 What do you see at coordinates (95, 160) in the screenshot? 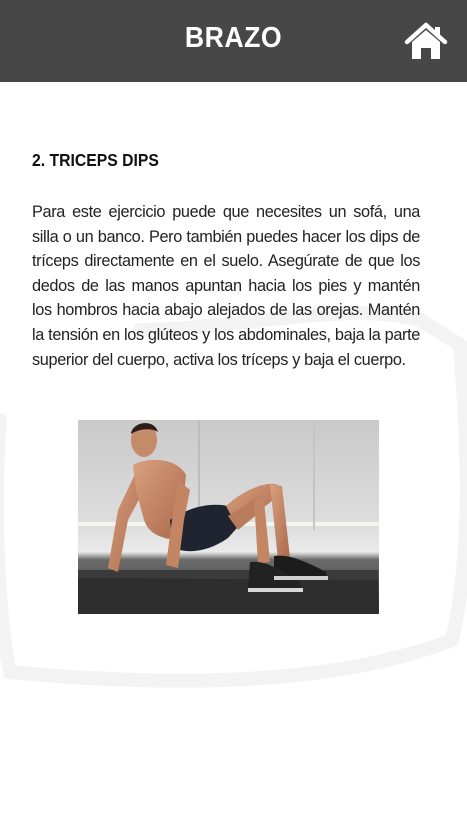
I see `exercise-title: 2. TRICEPS DIPS` at bounding box center [95, 160].